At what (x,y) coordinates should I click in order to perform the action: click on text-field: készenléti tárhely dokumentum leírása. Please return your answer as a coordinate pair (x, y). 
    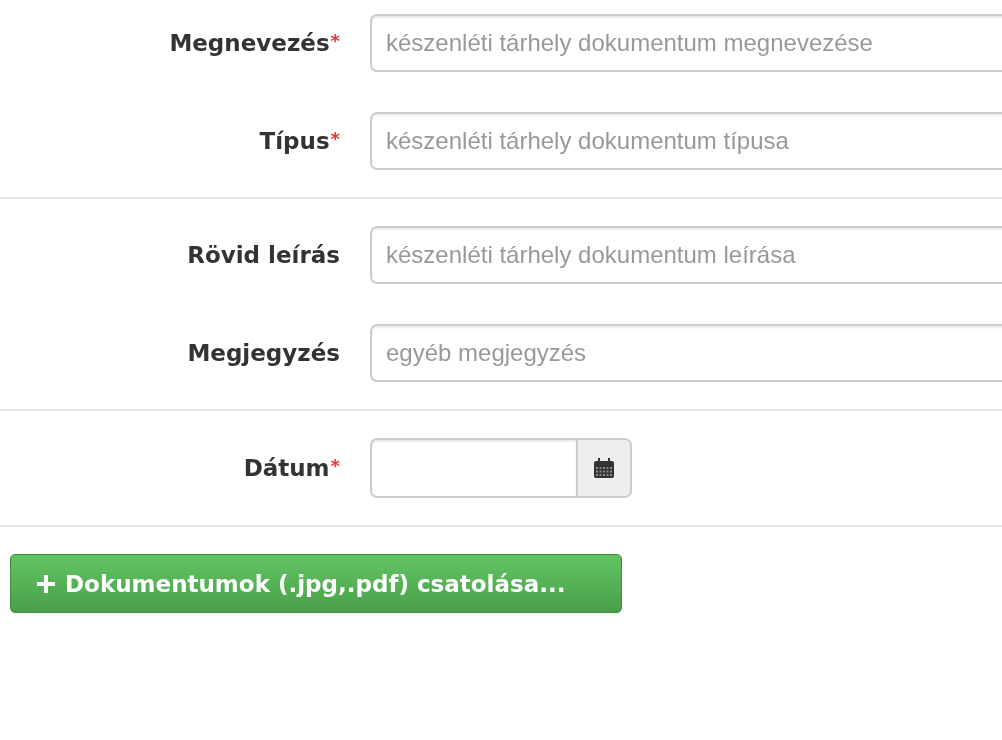
    Looking at the image, I should click on (686, 255).